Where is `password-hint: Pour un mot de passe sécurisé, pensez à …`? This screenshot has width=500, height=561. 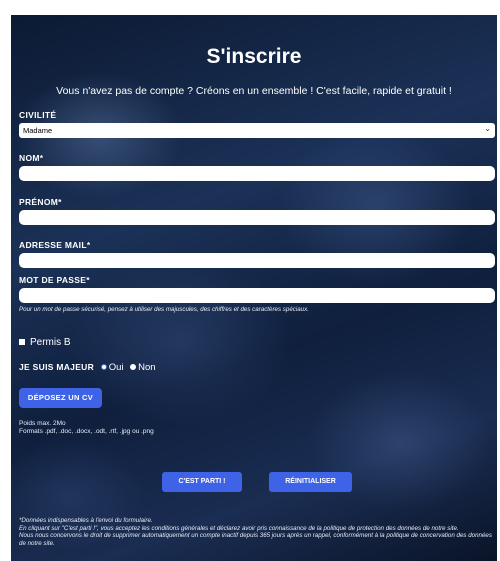 password-hint: Pour un mot de passe sécurisé, pensez à … is located at coordinates (164, 309).